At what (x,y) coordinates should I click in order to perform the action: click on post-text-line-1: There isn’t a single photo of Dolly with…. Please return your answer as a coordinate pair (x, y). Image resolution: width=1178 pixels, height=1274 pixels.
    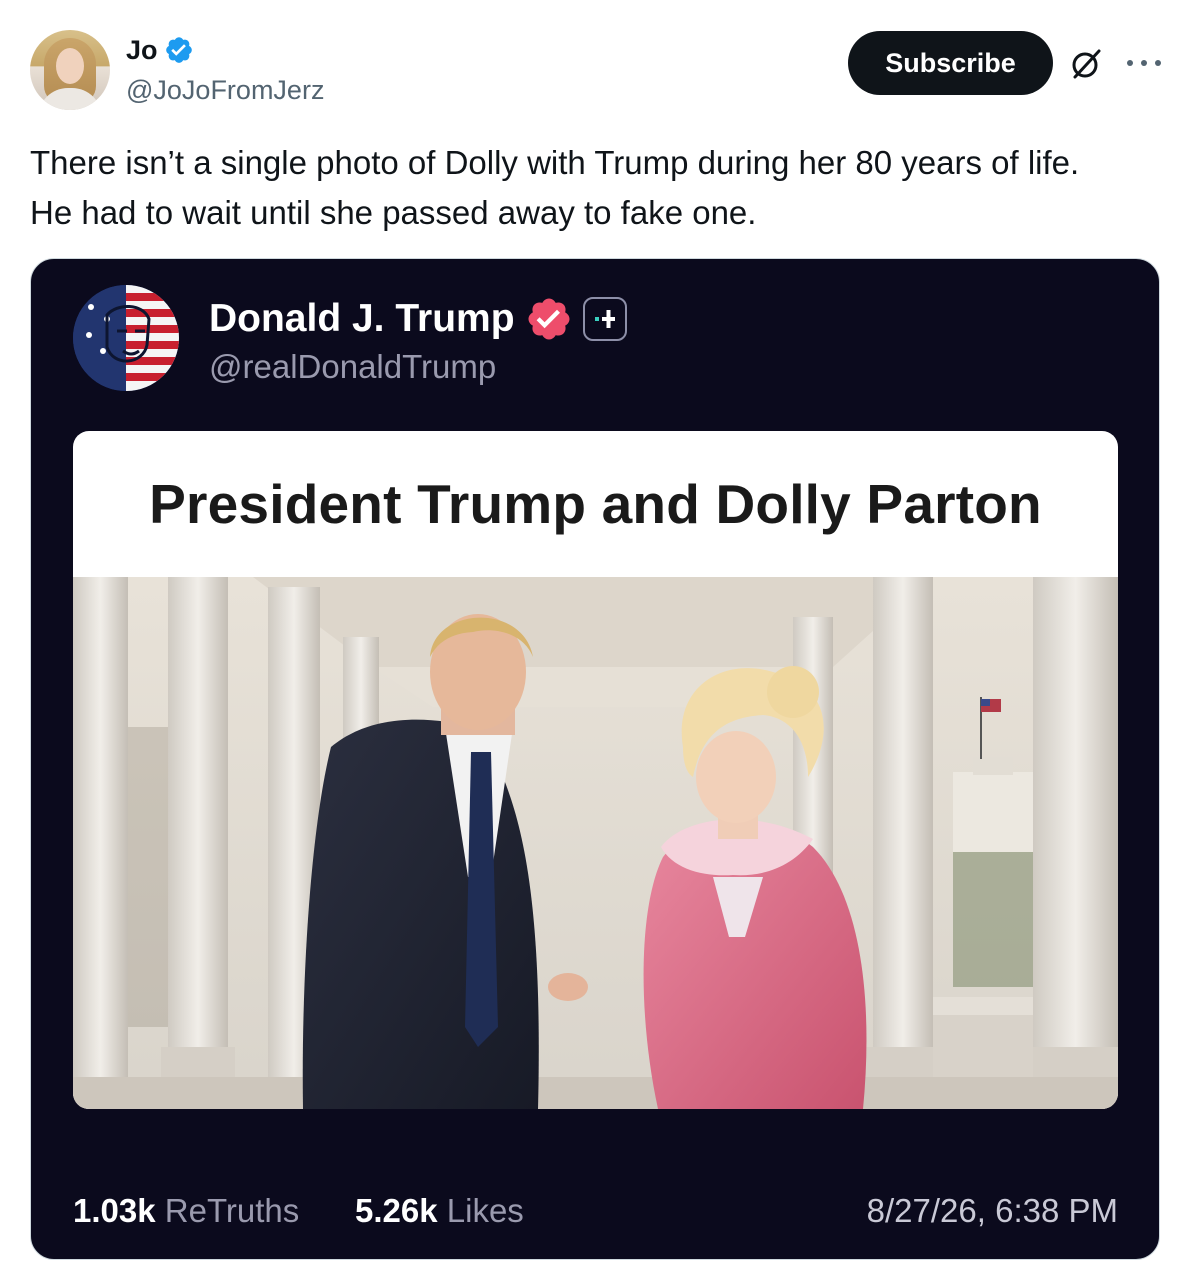
    Looking at the image, I should click on (555, 162).